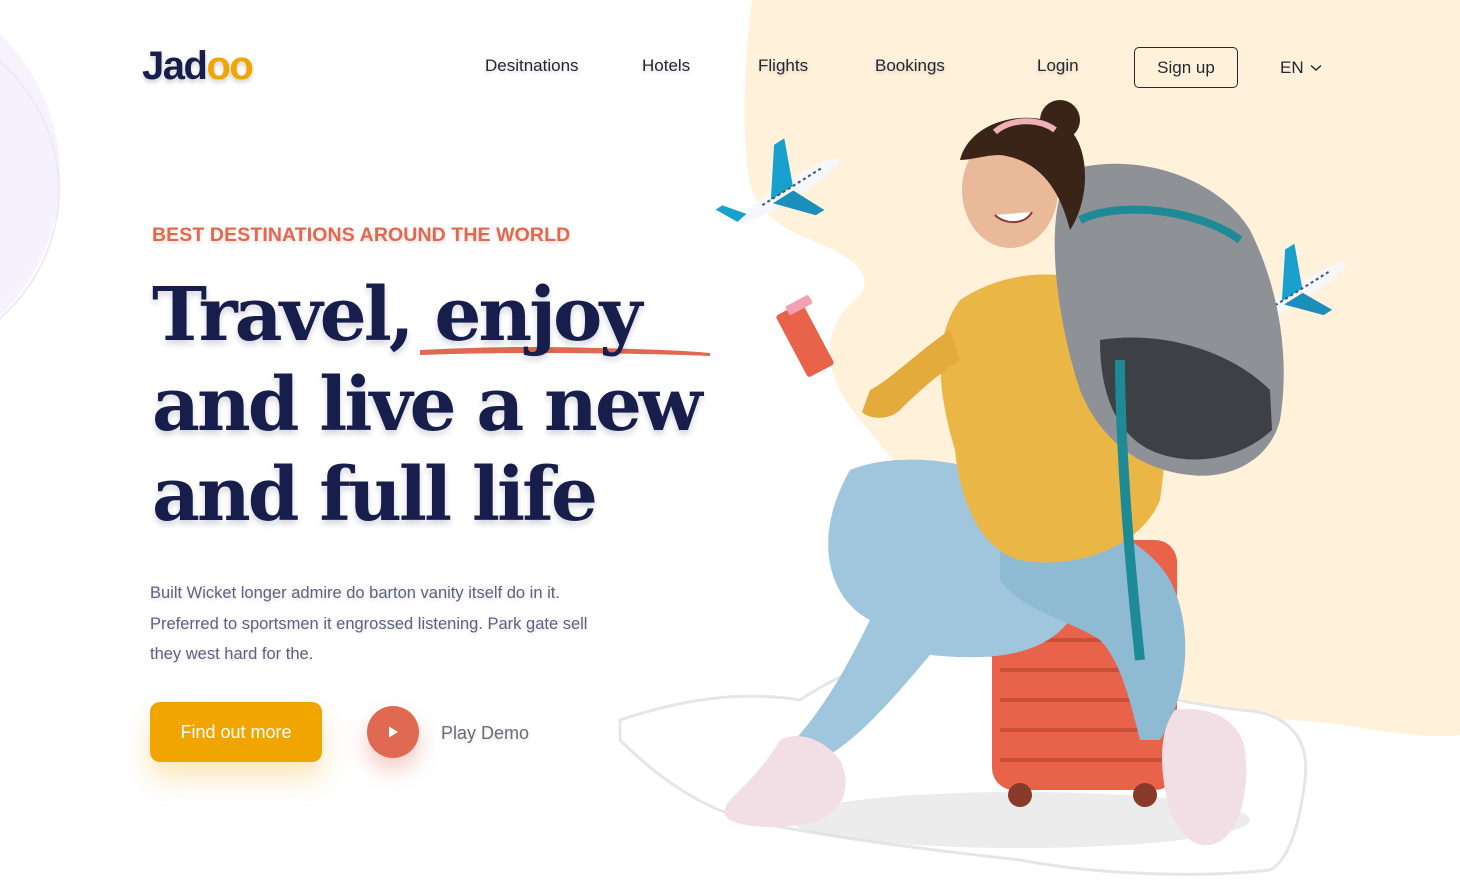 The height and width of the screenshot is (890, 1460). What do you see at coordinates (1292, 67) in the screenshot?
I see `language-label: EN` at bounding box center [1292, 67].